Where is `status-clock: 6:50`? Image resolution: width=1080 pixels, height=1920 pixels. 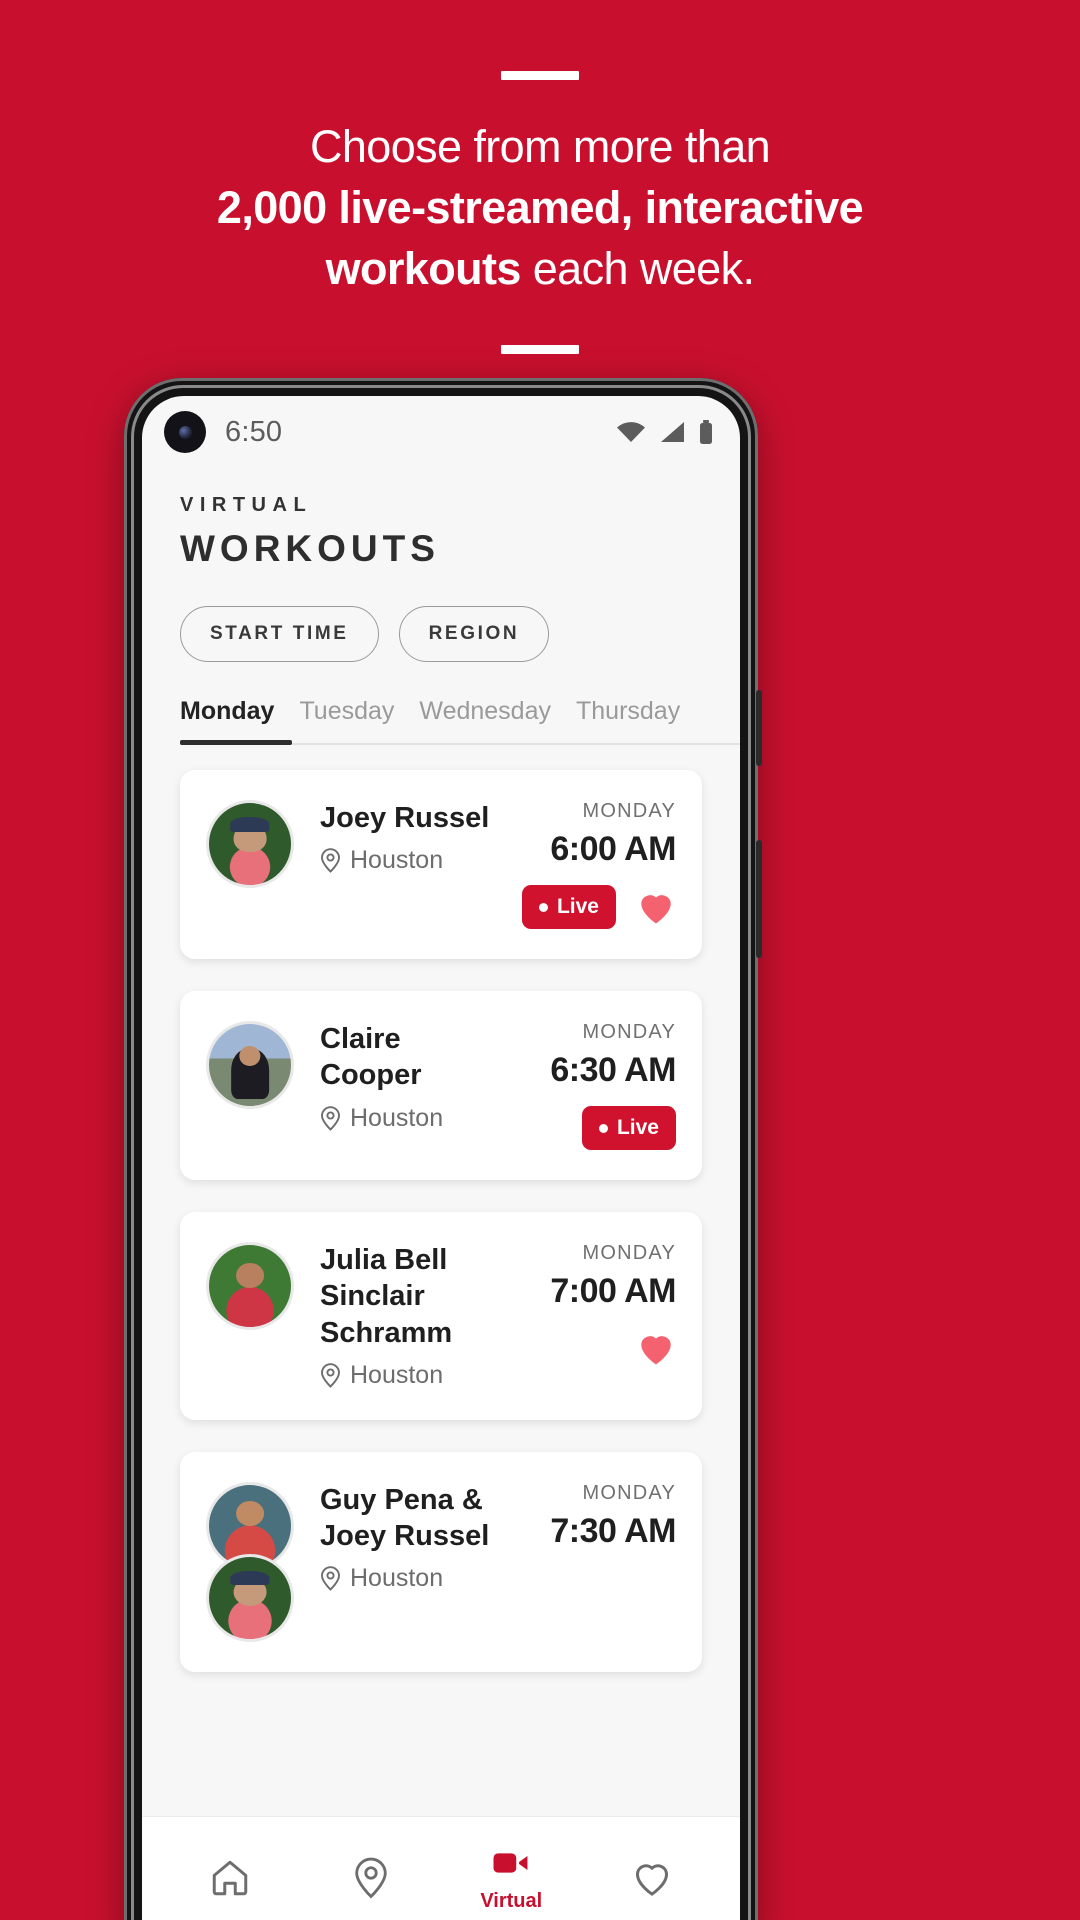
status-clock: 6:50 is located at coordinates (254, 431).